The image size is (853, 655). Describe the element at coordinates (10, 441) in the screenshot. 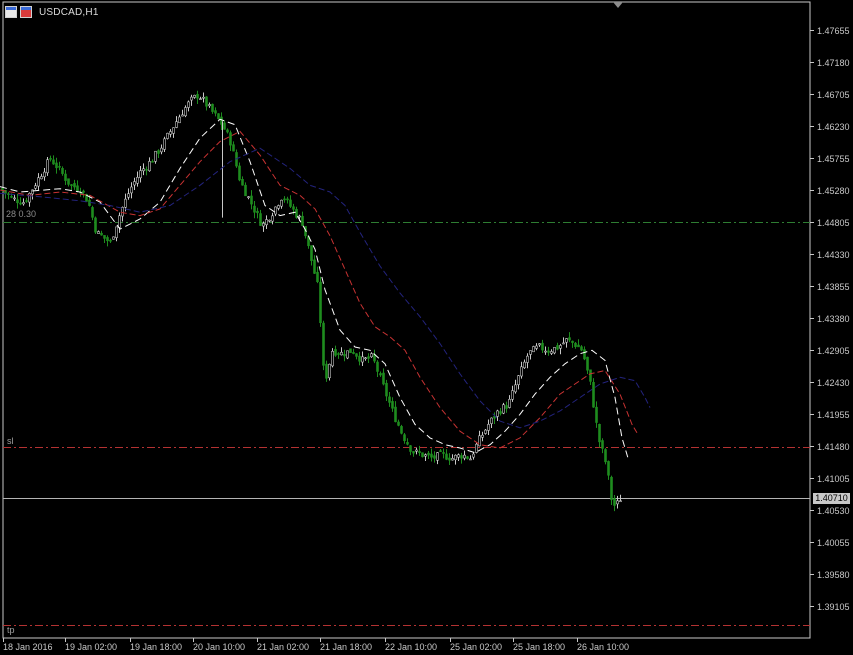

I see `sl-line-label: sl` at that location.